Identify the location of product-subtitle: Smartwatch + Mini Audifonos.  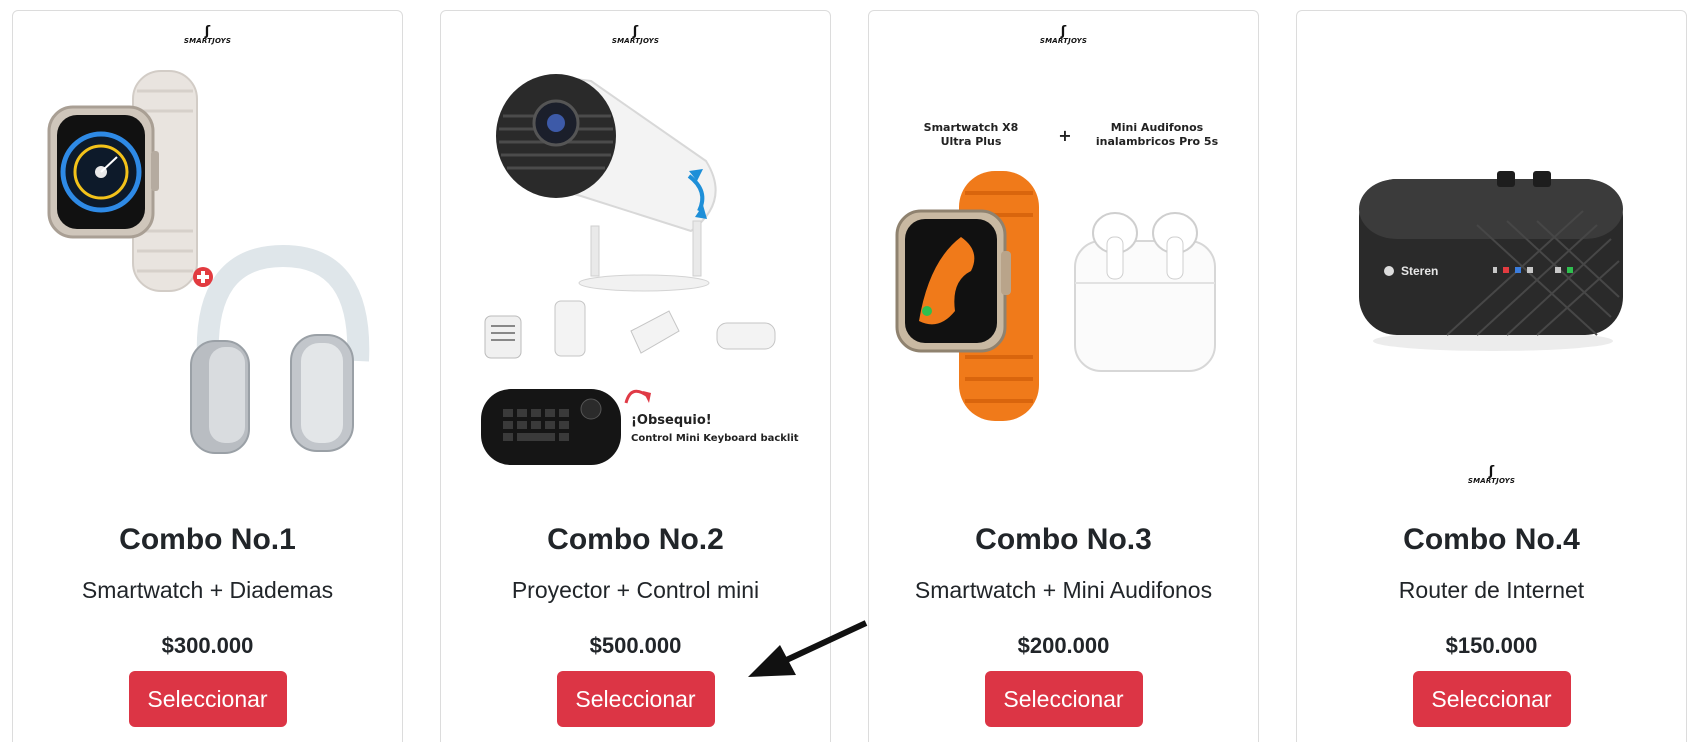
(1063, 590).